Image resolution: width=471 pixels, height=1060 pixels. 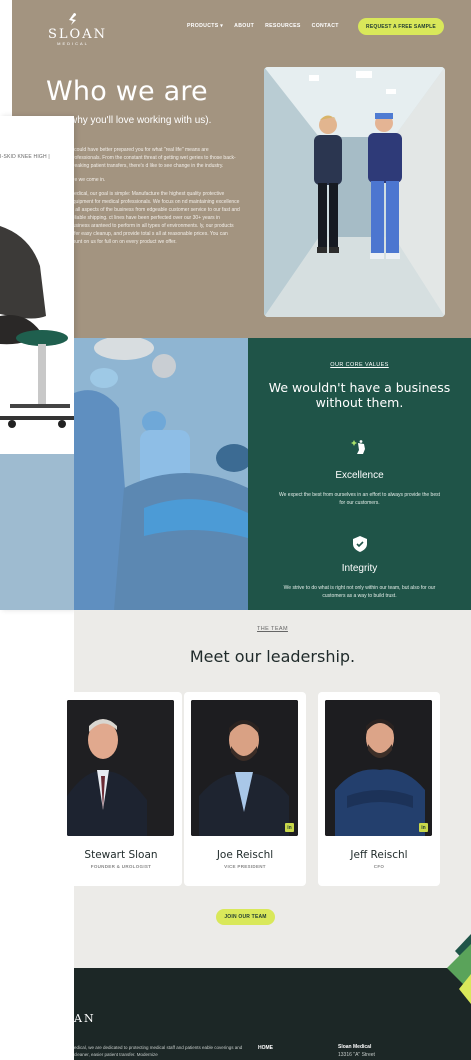 I want to click on request-sample-button: REQUEST A FREE SAMPLE, so click(x=401, y=26).